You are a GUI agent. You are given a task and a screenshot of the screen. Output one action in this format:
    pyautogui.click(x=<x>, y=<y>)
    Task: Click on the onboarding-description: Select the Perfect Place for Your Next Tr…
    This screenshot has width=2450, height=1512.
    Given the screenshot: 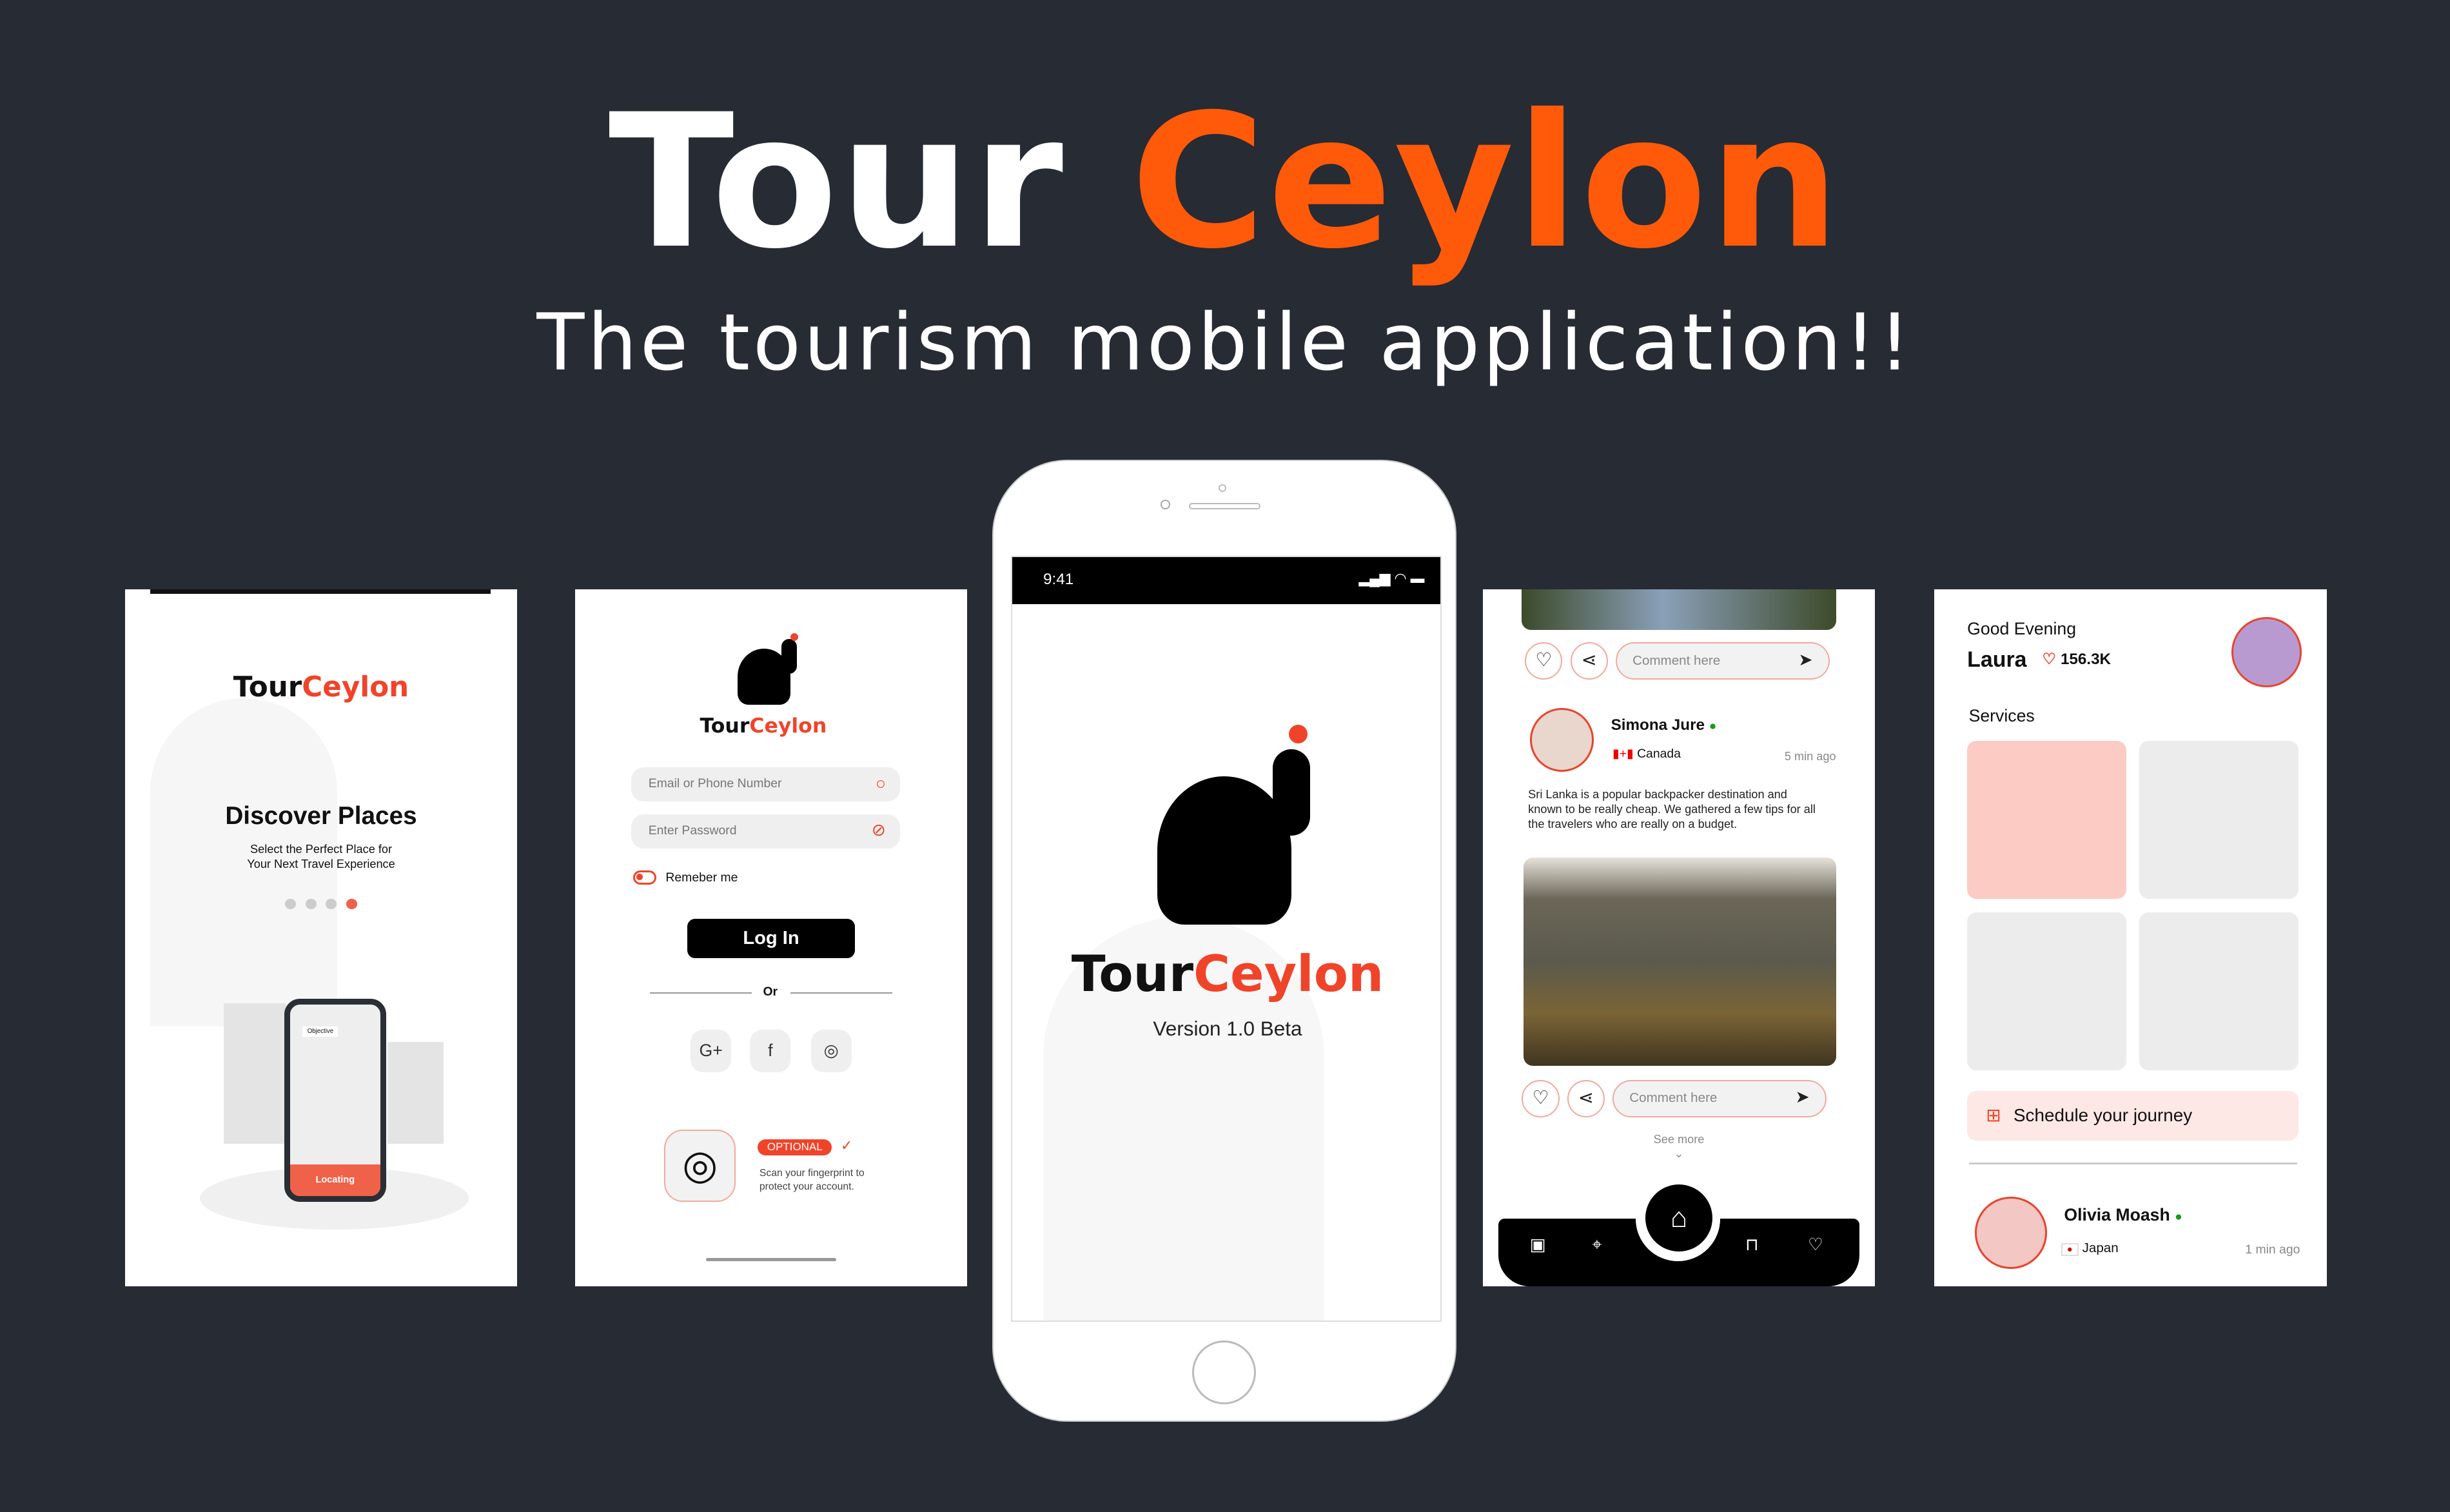 What is the action you would take?
    pyautogui.click(x=321, y=857)
    